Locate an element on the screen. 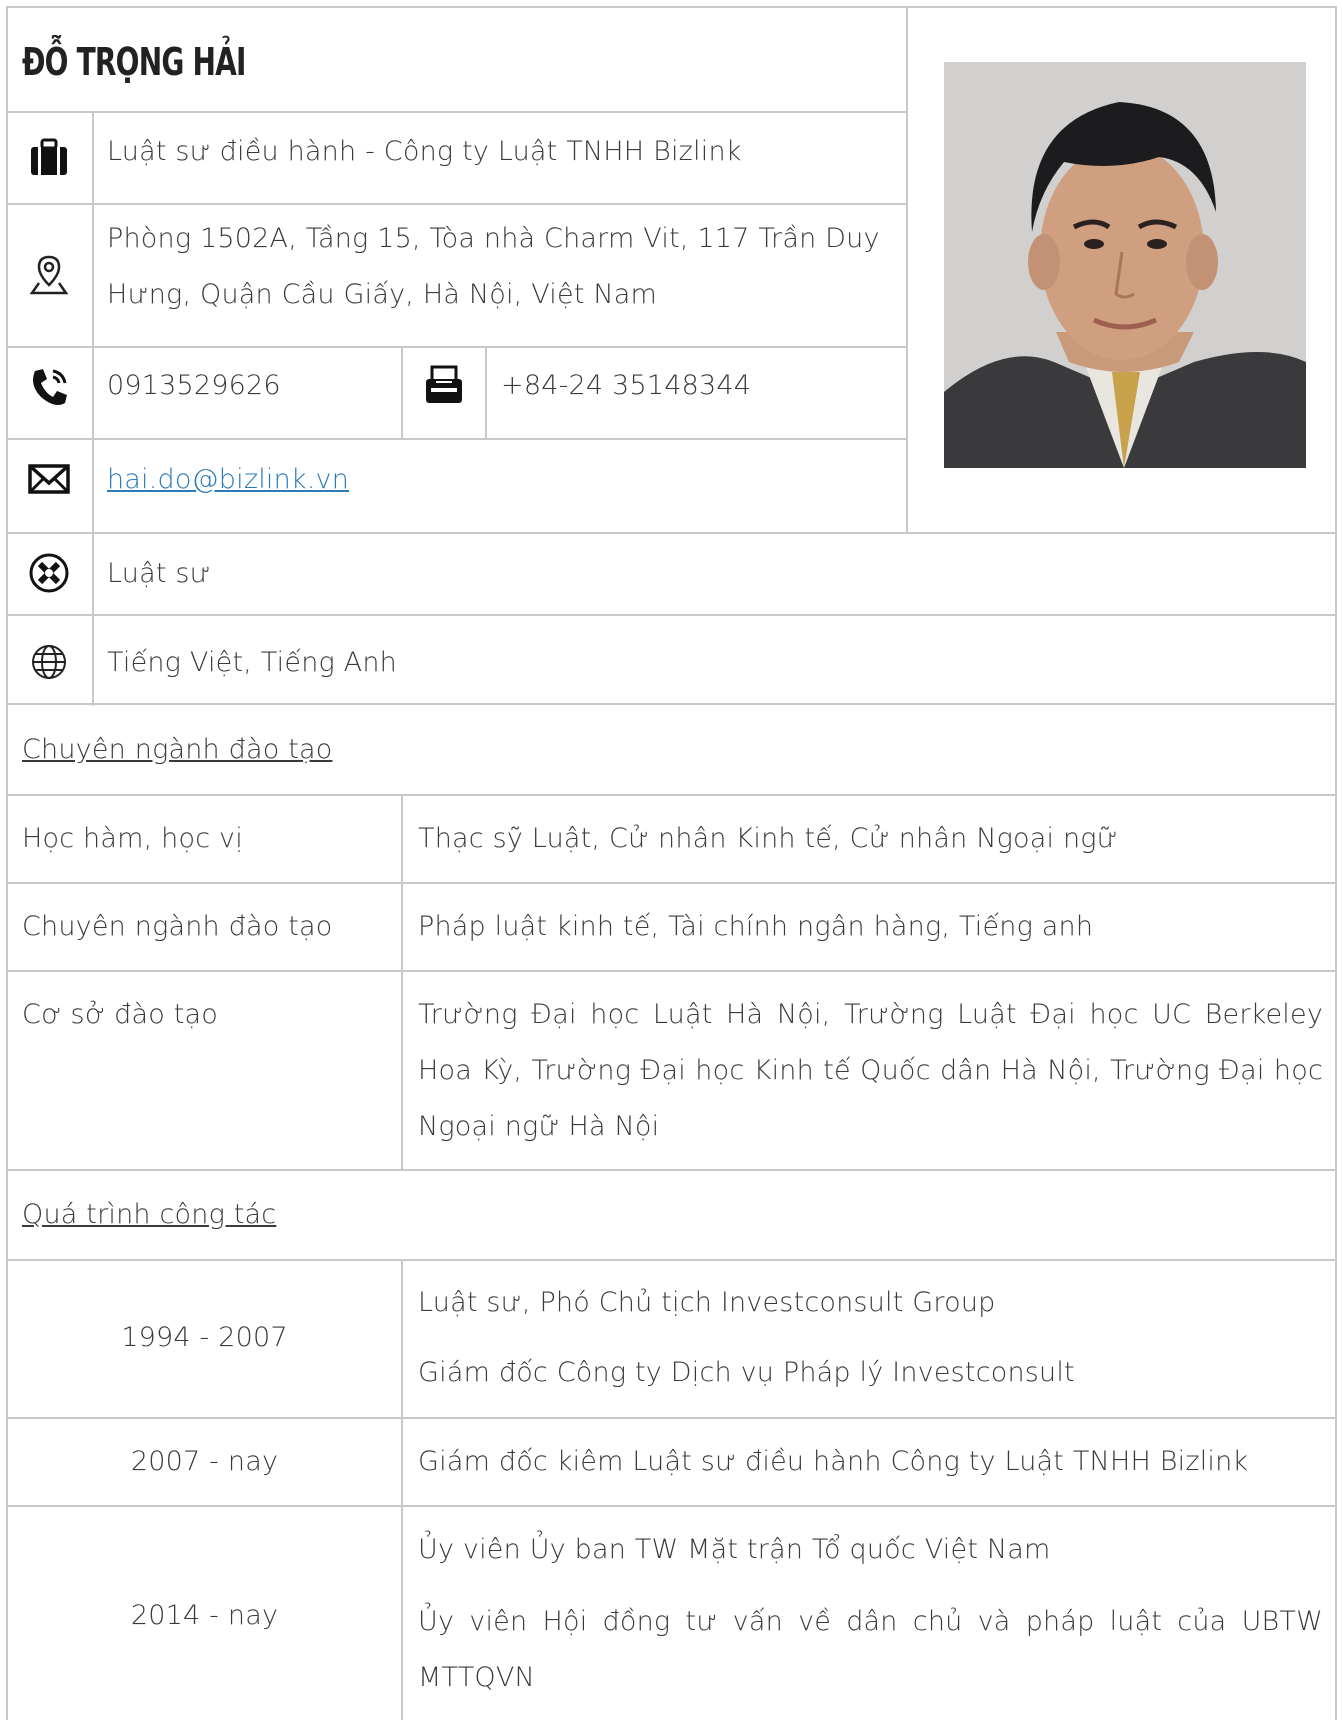 The image size is (1343, 1720). globe-icon is located at coordinates (49, 662).